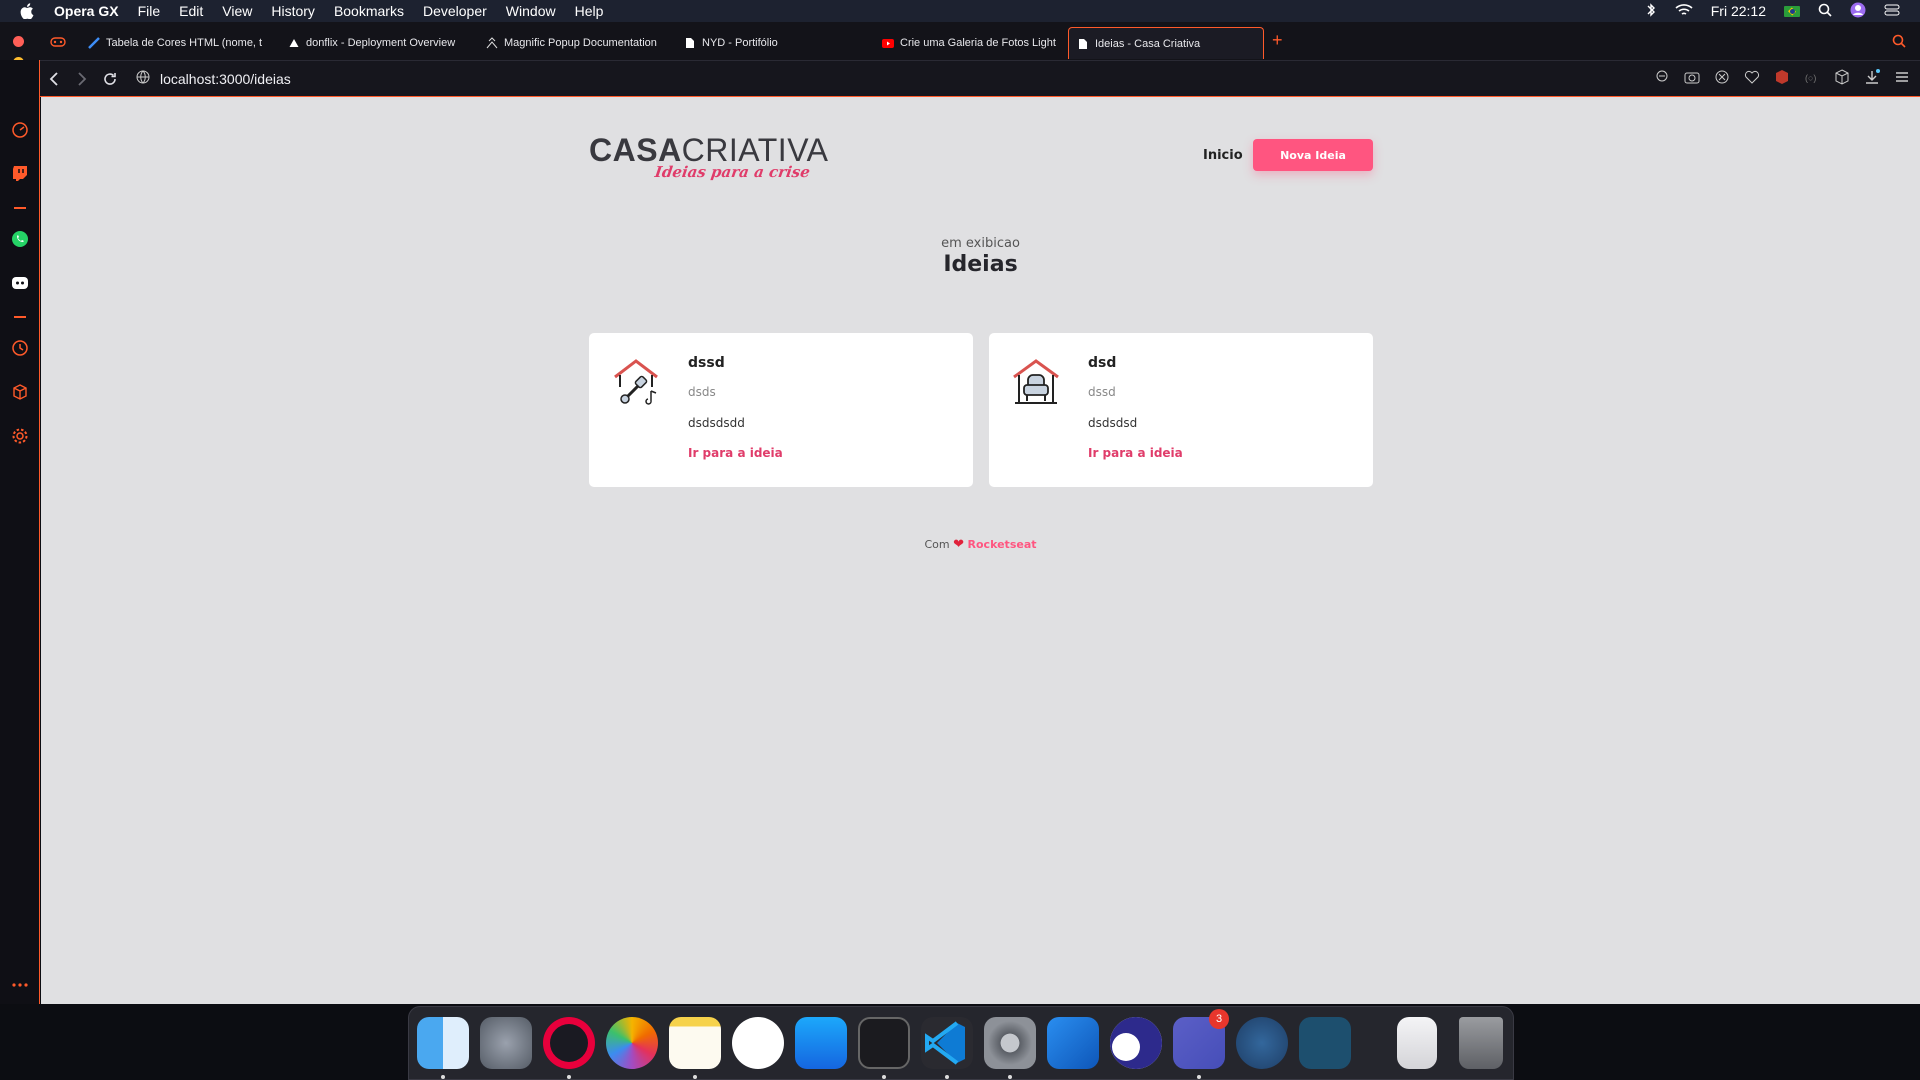 The width and height of the screenshot is (1920, 1080). Describe the element at coordinates (937, 544) in the screenshot. I see `footer-prefix: Com` at that location.